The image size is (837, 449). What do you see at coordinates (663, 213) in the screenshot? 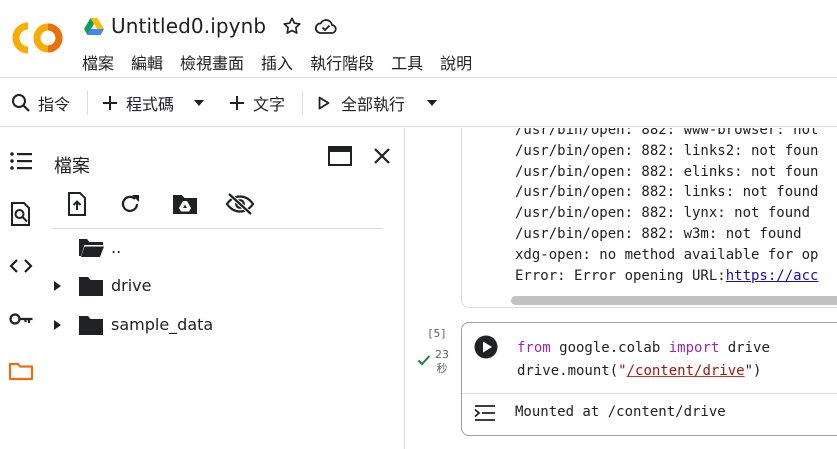
I see `output-line: /usr/bin/open: 882: lynx: not found` at bounding box center [663, 213].